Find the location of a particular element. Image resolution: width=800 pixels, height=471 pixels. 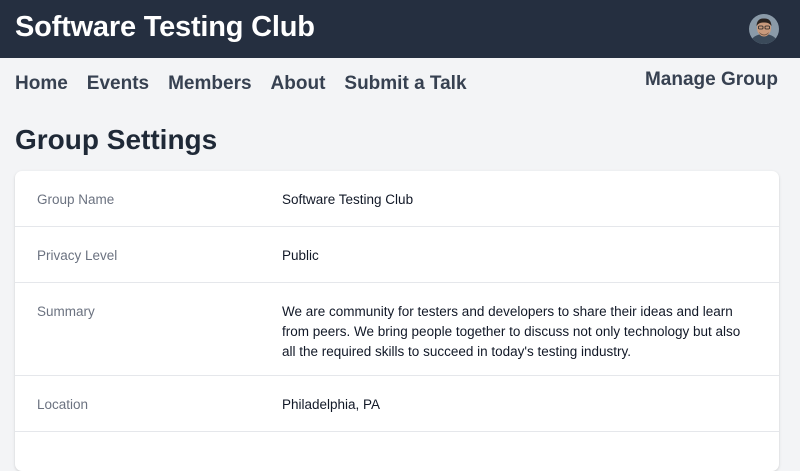

main-nav: Home Events Members About Submit a Talk is located at coordinates (241, 84).